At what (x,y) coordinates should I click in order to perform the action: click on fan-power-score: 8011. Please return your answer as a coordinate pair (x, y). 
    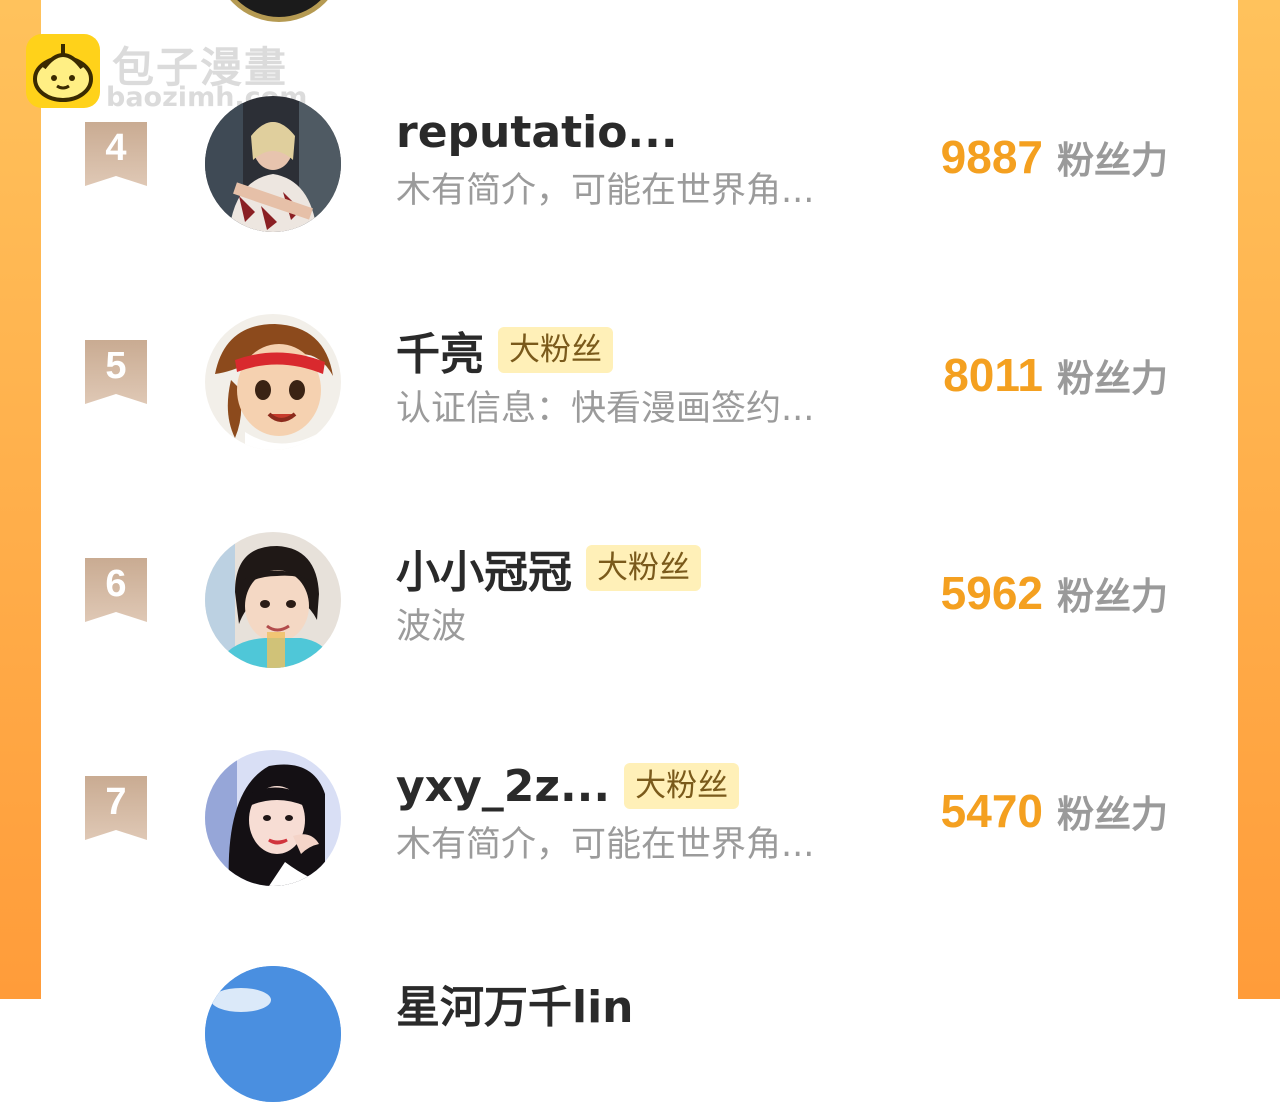
    Looking at the image, I should click on (993, 375).